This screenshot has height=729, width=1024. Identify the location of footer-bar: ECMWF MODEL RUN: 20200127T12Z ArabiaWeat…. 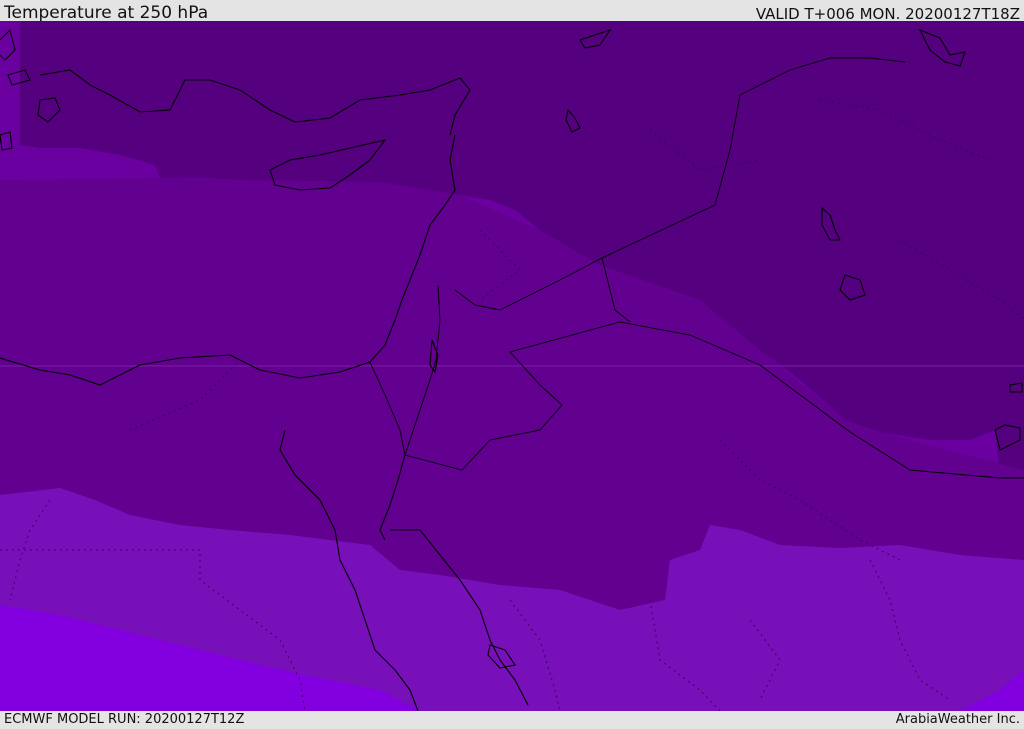
(512, 720).